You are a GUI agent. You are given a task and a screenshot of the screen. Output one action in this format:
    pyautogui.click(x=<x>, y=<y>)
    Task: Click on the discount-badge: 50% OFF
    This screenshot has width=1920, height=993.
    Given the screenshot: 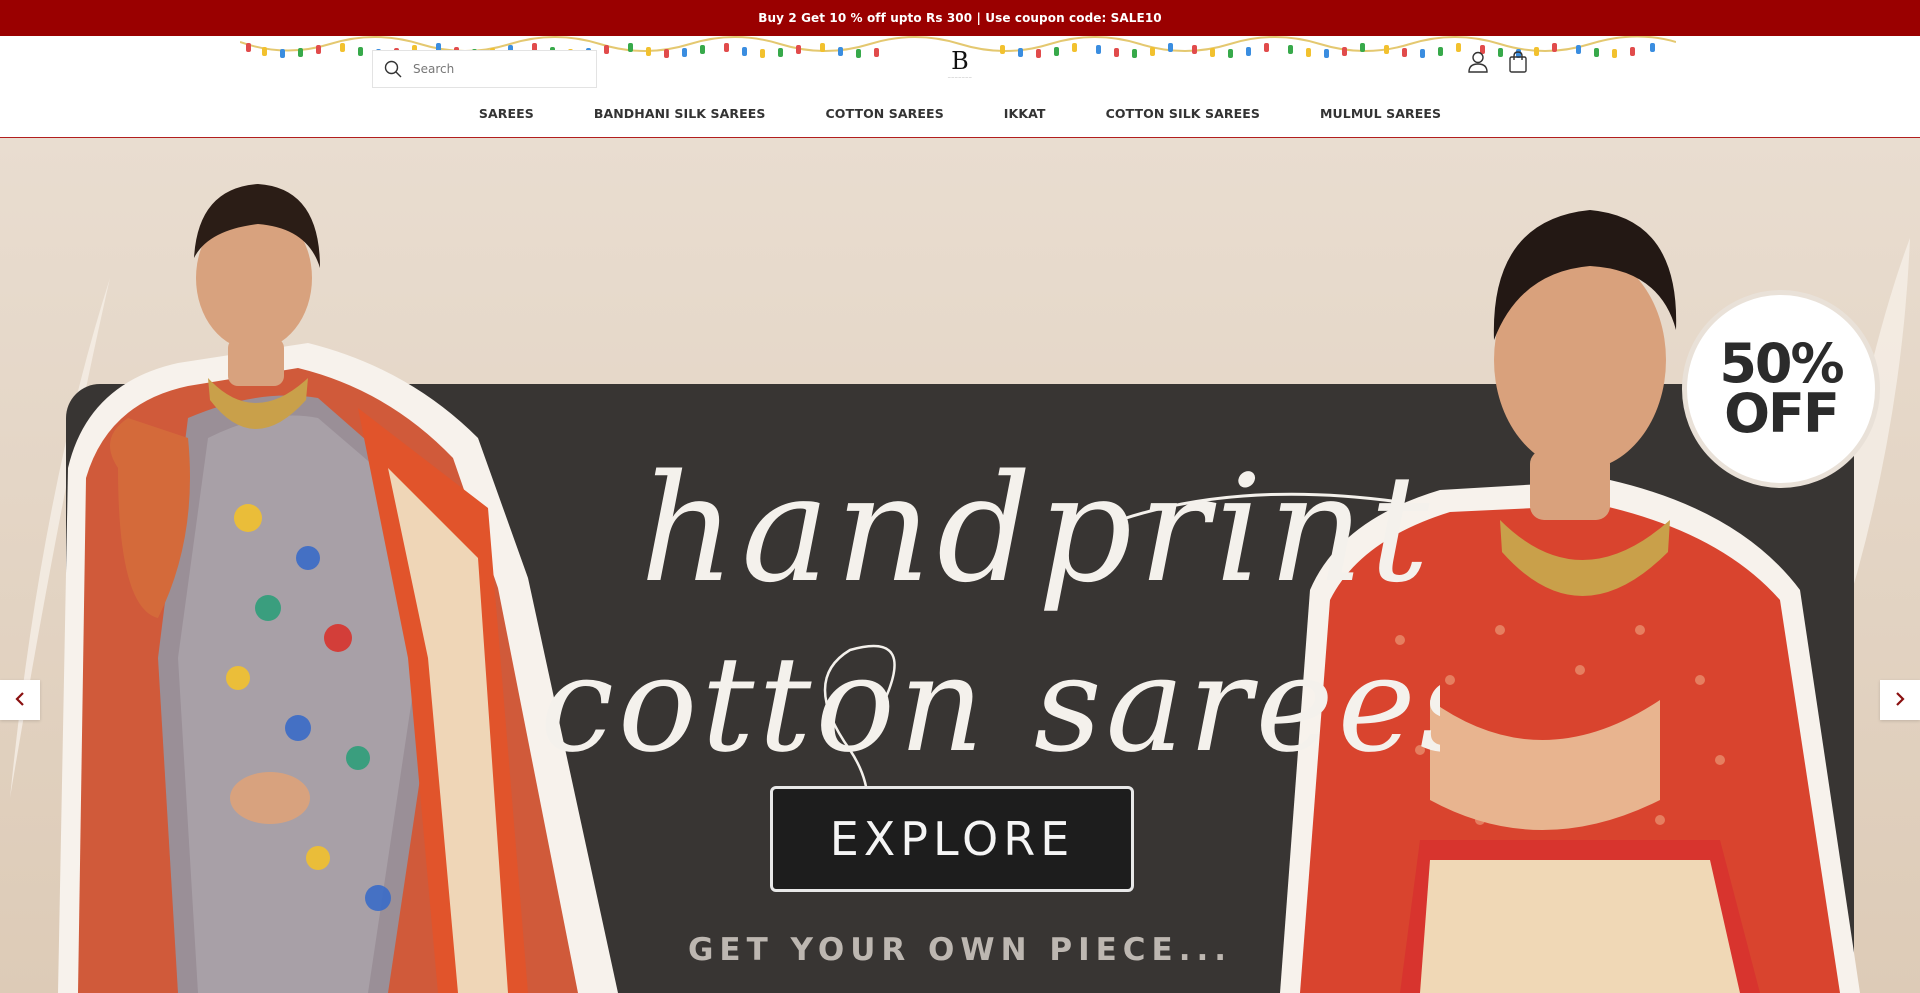 What is the action you would take?
    pyautogui.click(x=1781, y=389)
    